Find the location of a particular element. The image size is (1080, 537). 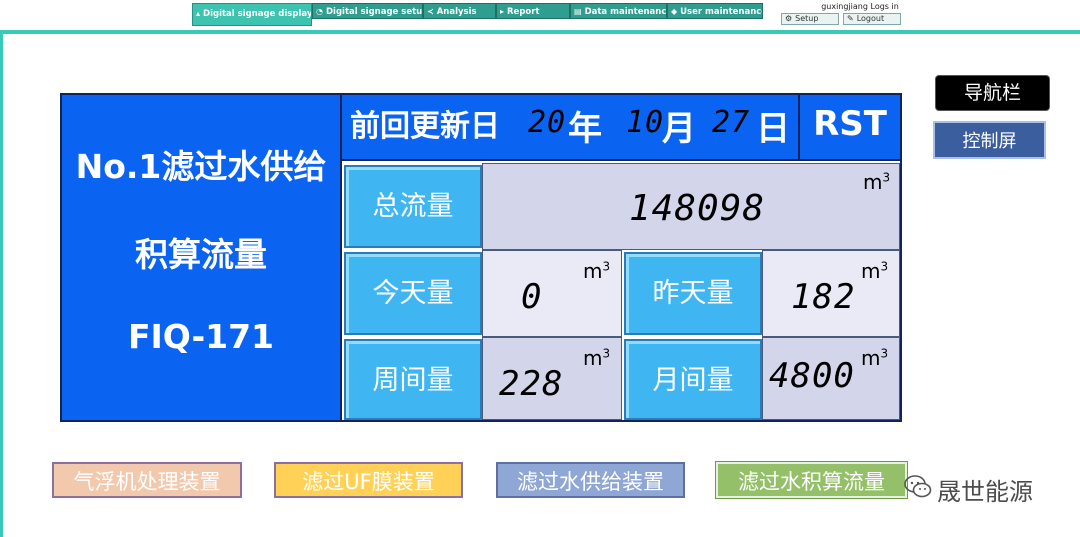

yesterday-unit: m3 is located at coordinates (874, 271).